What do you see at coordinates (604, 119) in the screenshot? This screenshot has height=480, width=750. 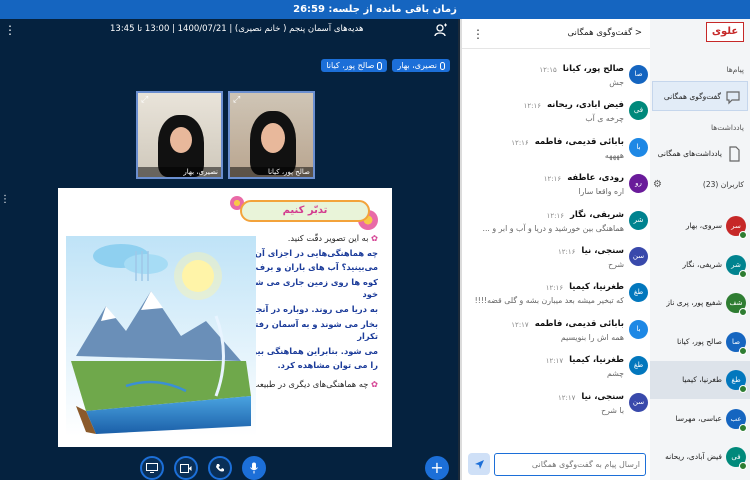 I see `message-text: چرخه ی آب` at bounding box center [604, 119].